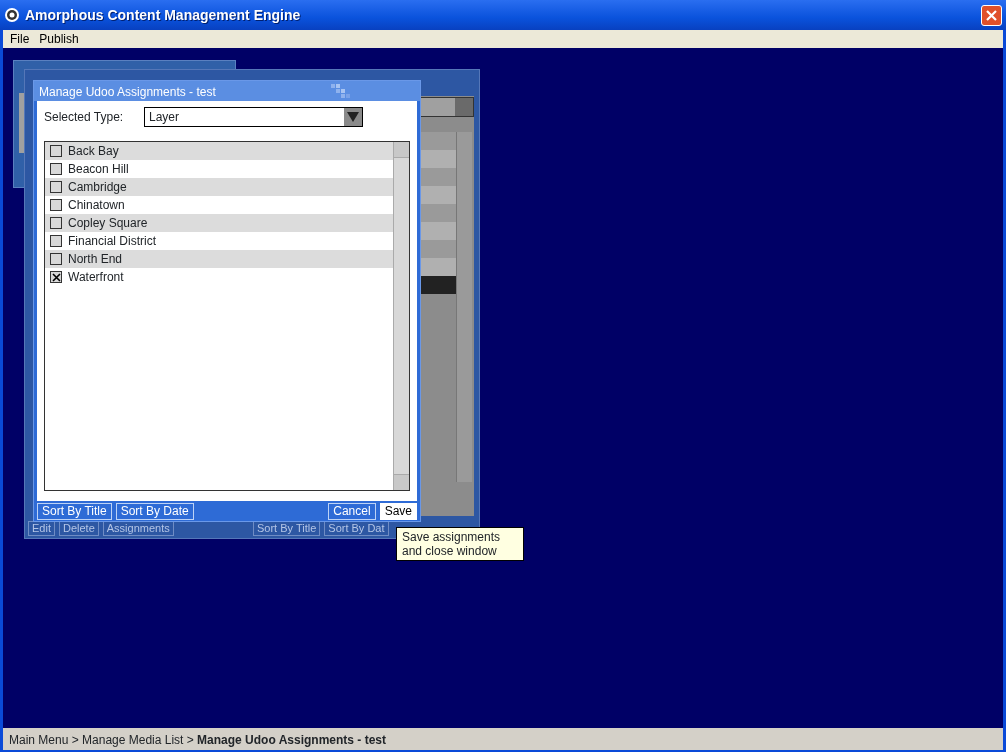  I want to click on list-row: Copley Square, so click(219, 223).